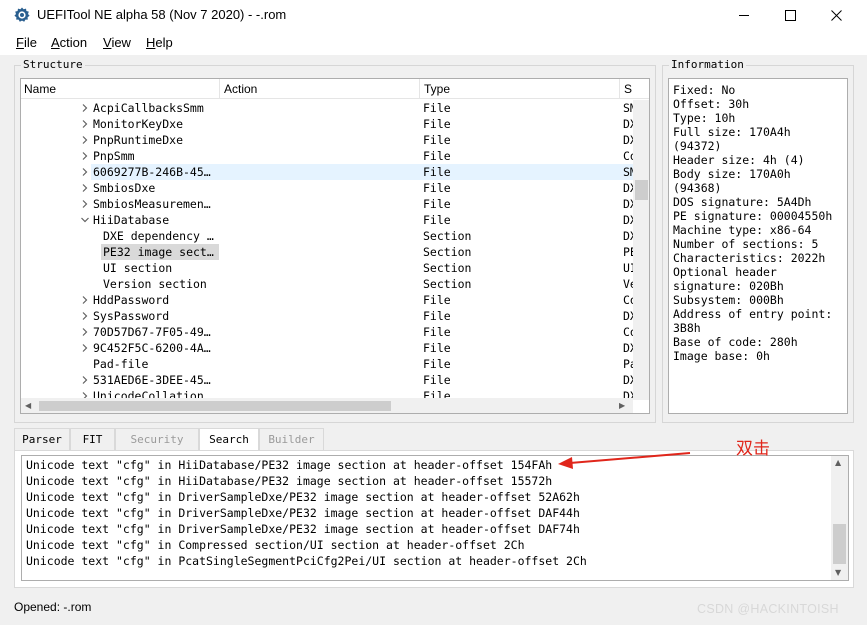 Image resolution: width=867 pixels, height=625 pixels. I want to click on tree-header: Name Action Type S, so click(335, 89).